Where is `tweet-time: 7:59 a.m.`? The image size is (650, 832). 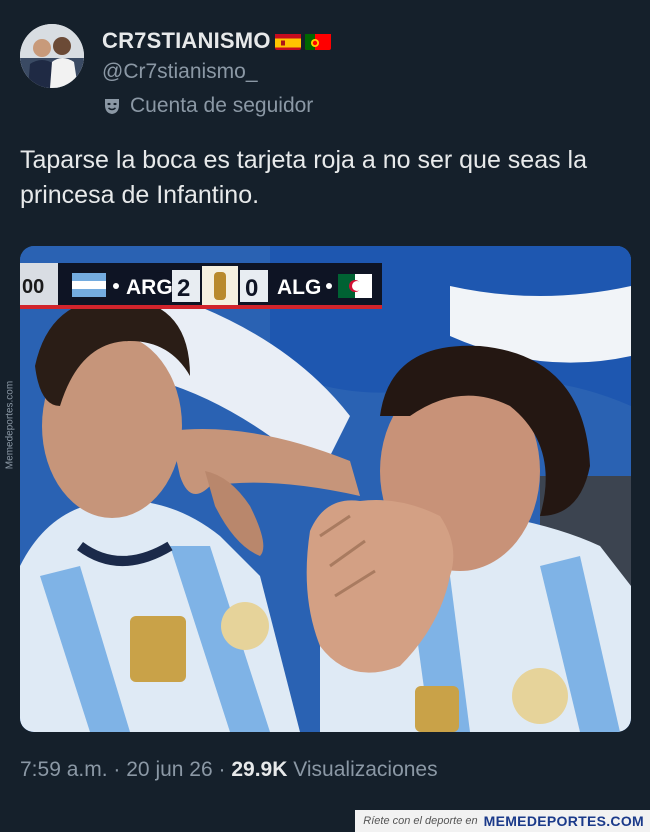 tweet-time: 7:59 a.m. is located at coordinates (64, 769).